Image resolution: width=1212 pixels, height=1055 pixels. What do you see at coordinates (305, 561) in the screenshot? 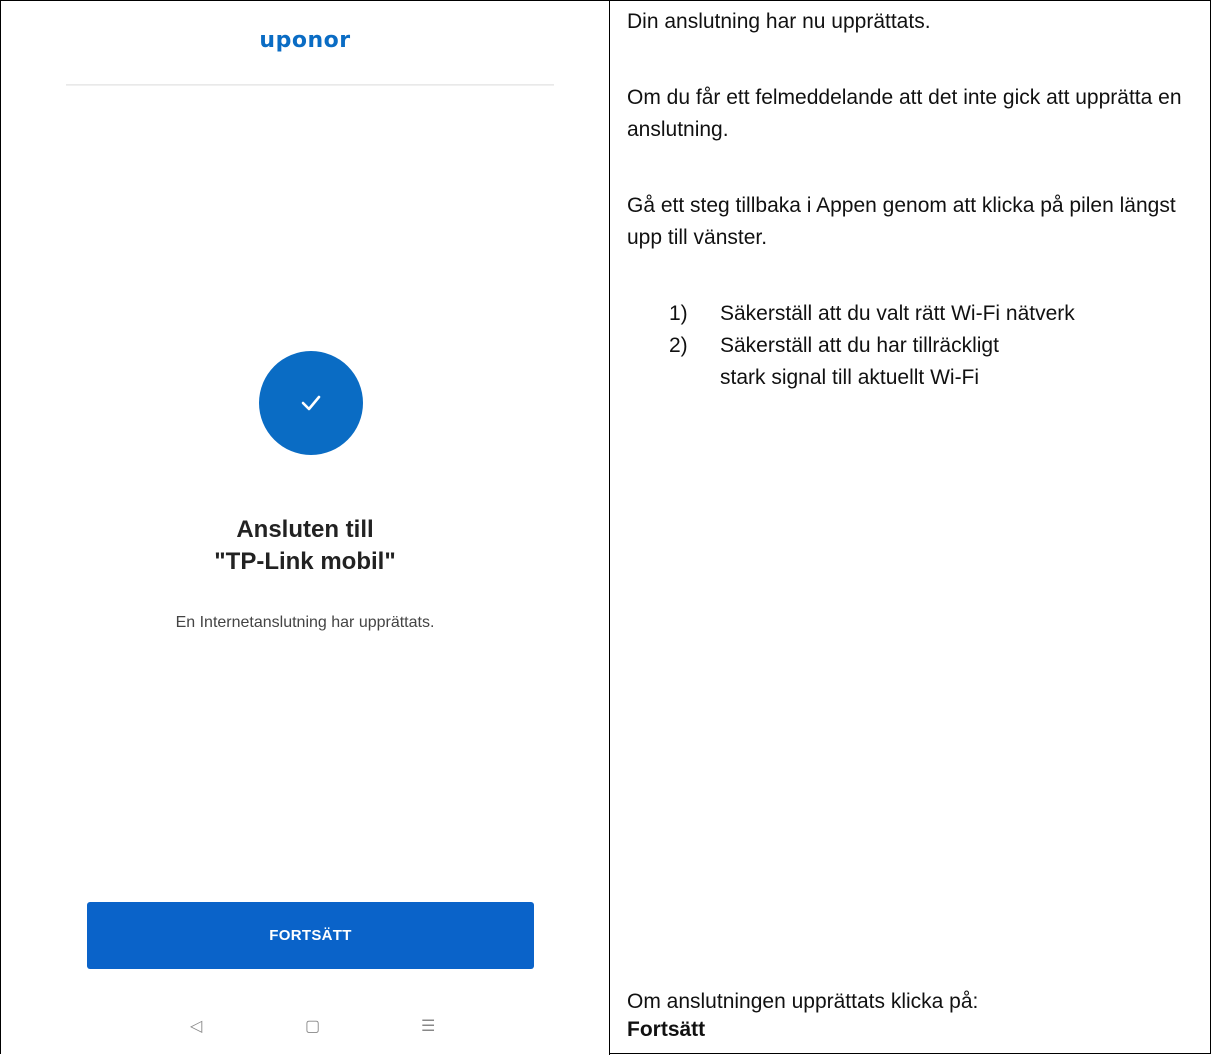
I see `network-name: "TP-Link mobil"` at bounding box center [305, 561].